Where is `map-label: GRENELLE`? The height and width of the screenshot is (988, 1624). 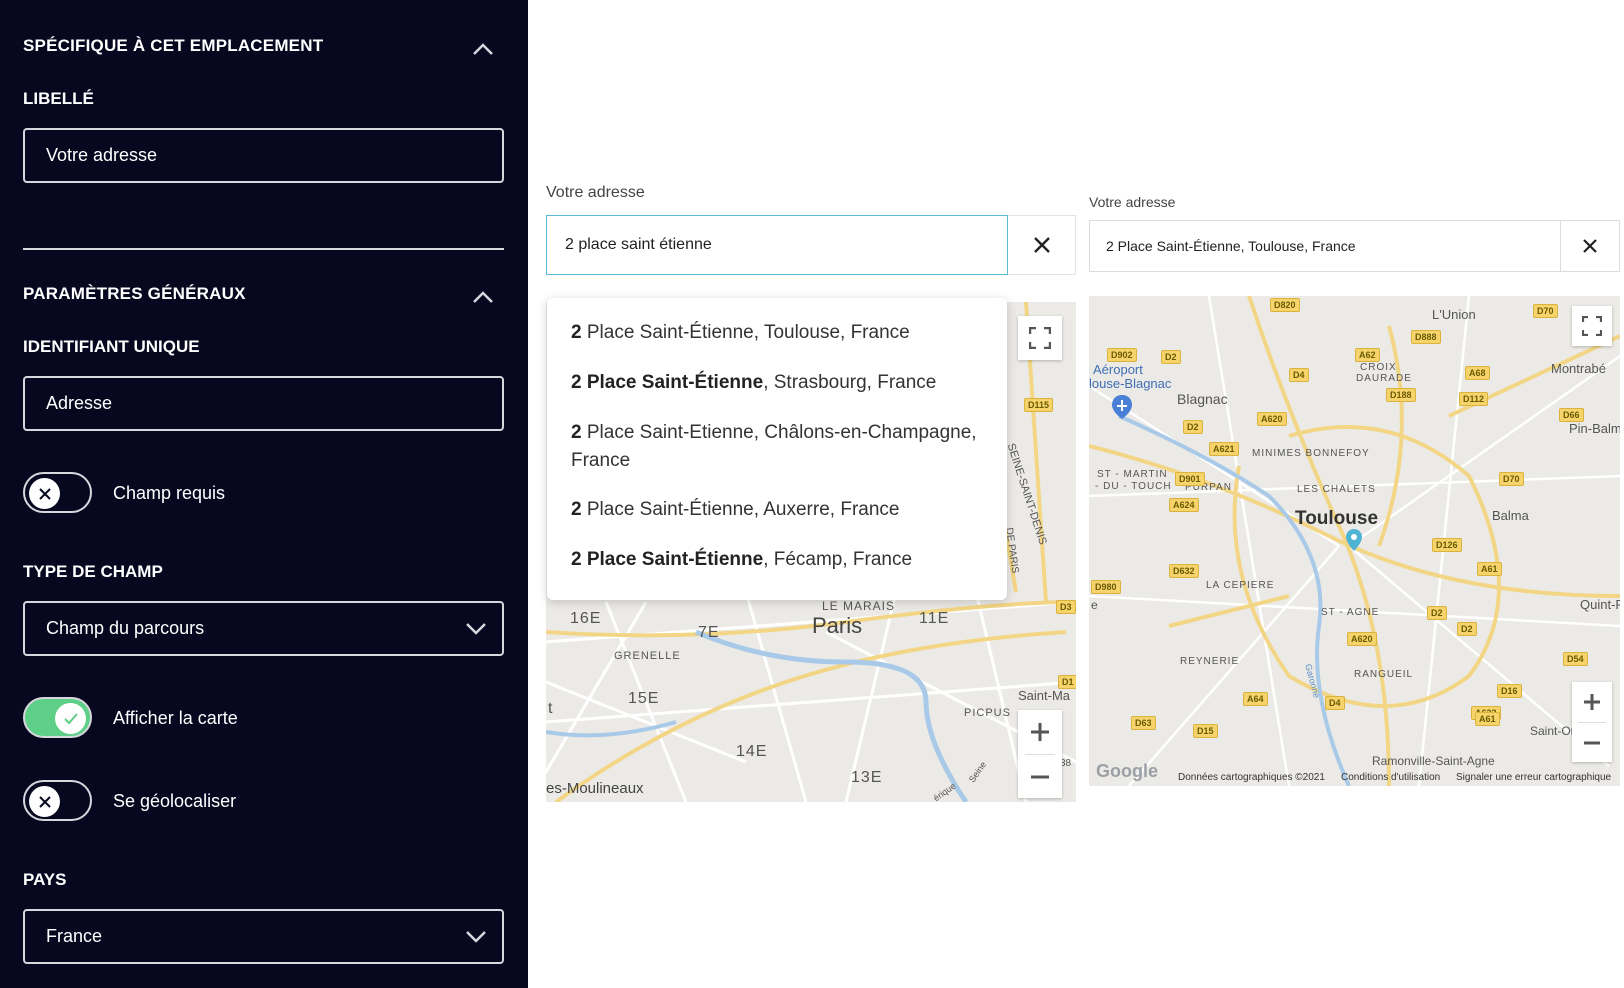
map-label: GRENELLE is located at coordinates (647, 656).